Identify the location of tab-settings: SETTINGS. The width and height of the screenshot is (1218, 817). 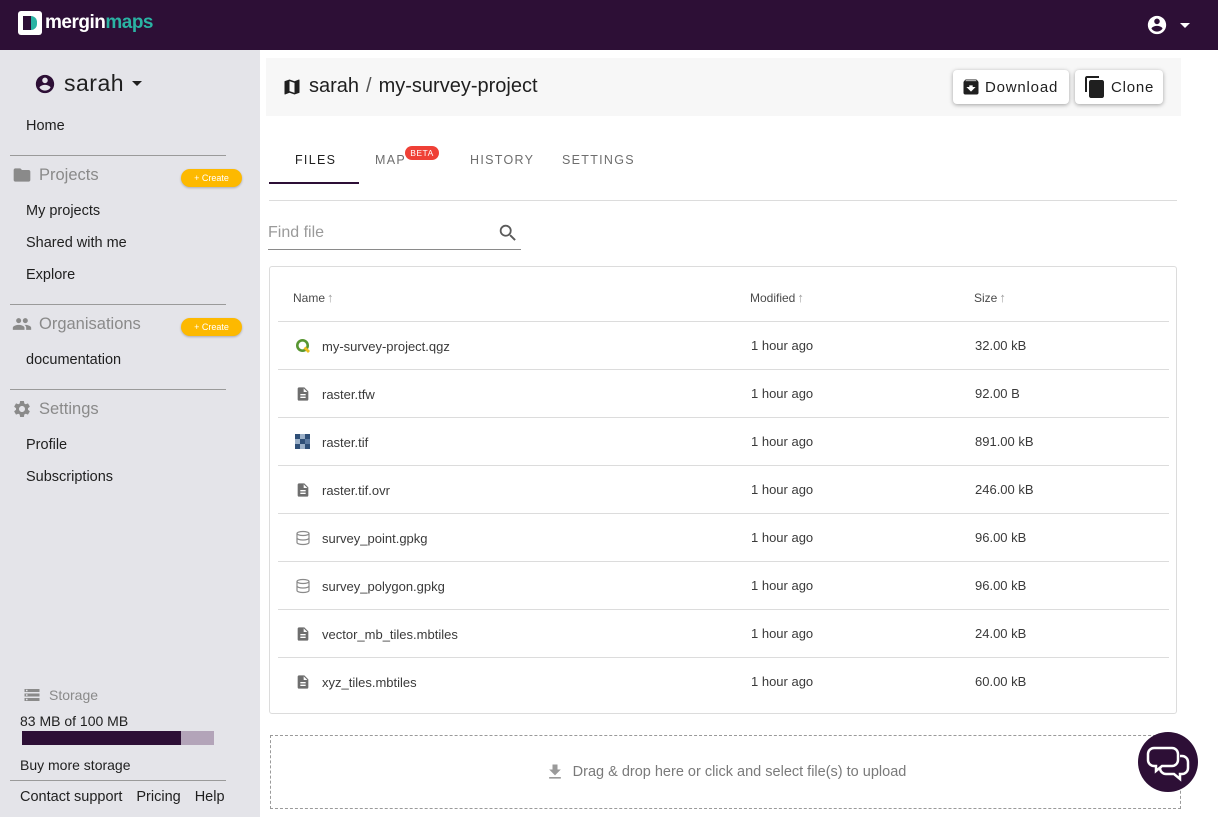
(598, 160).